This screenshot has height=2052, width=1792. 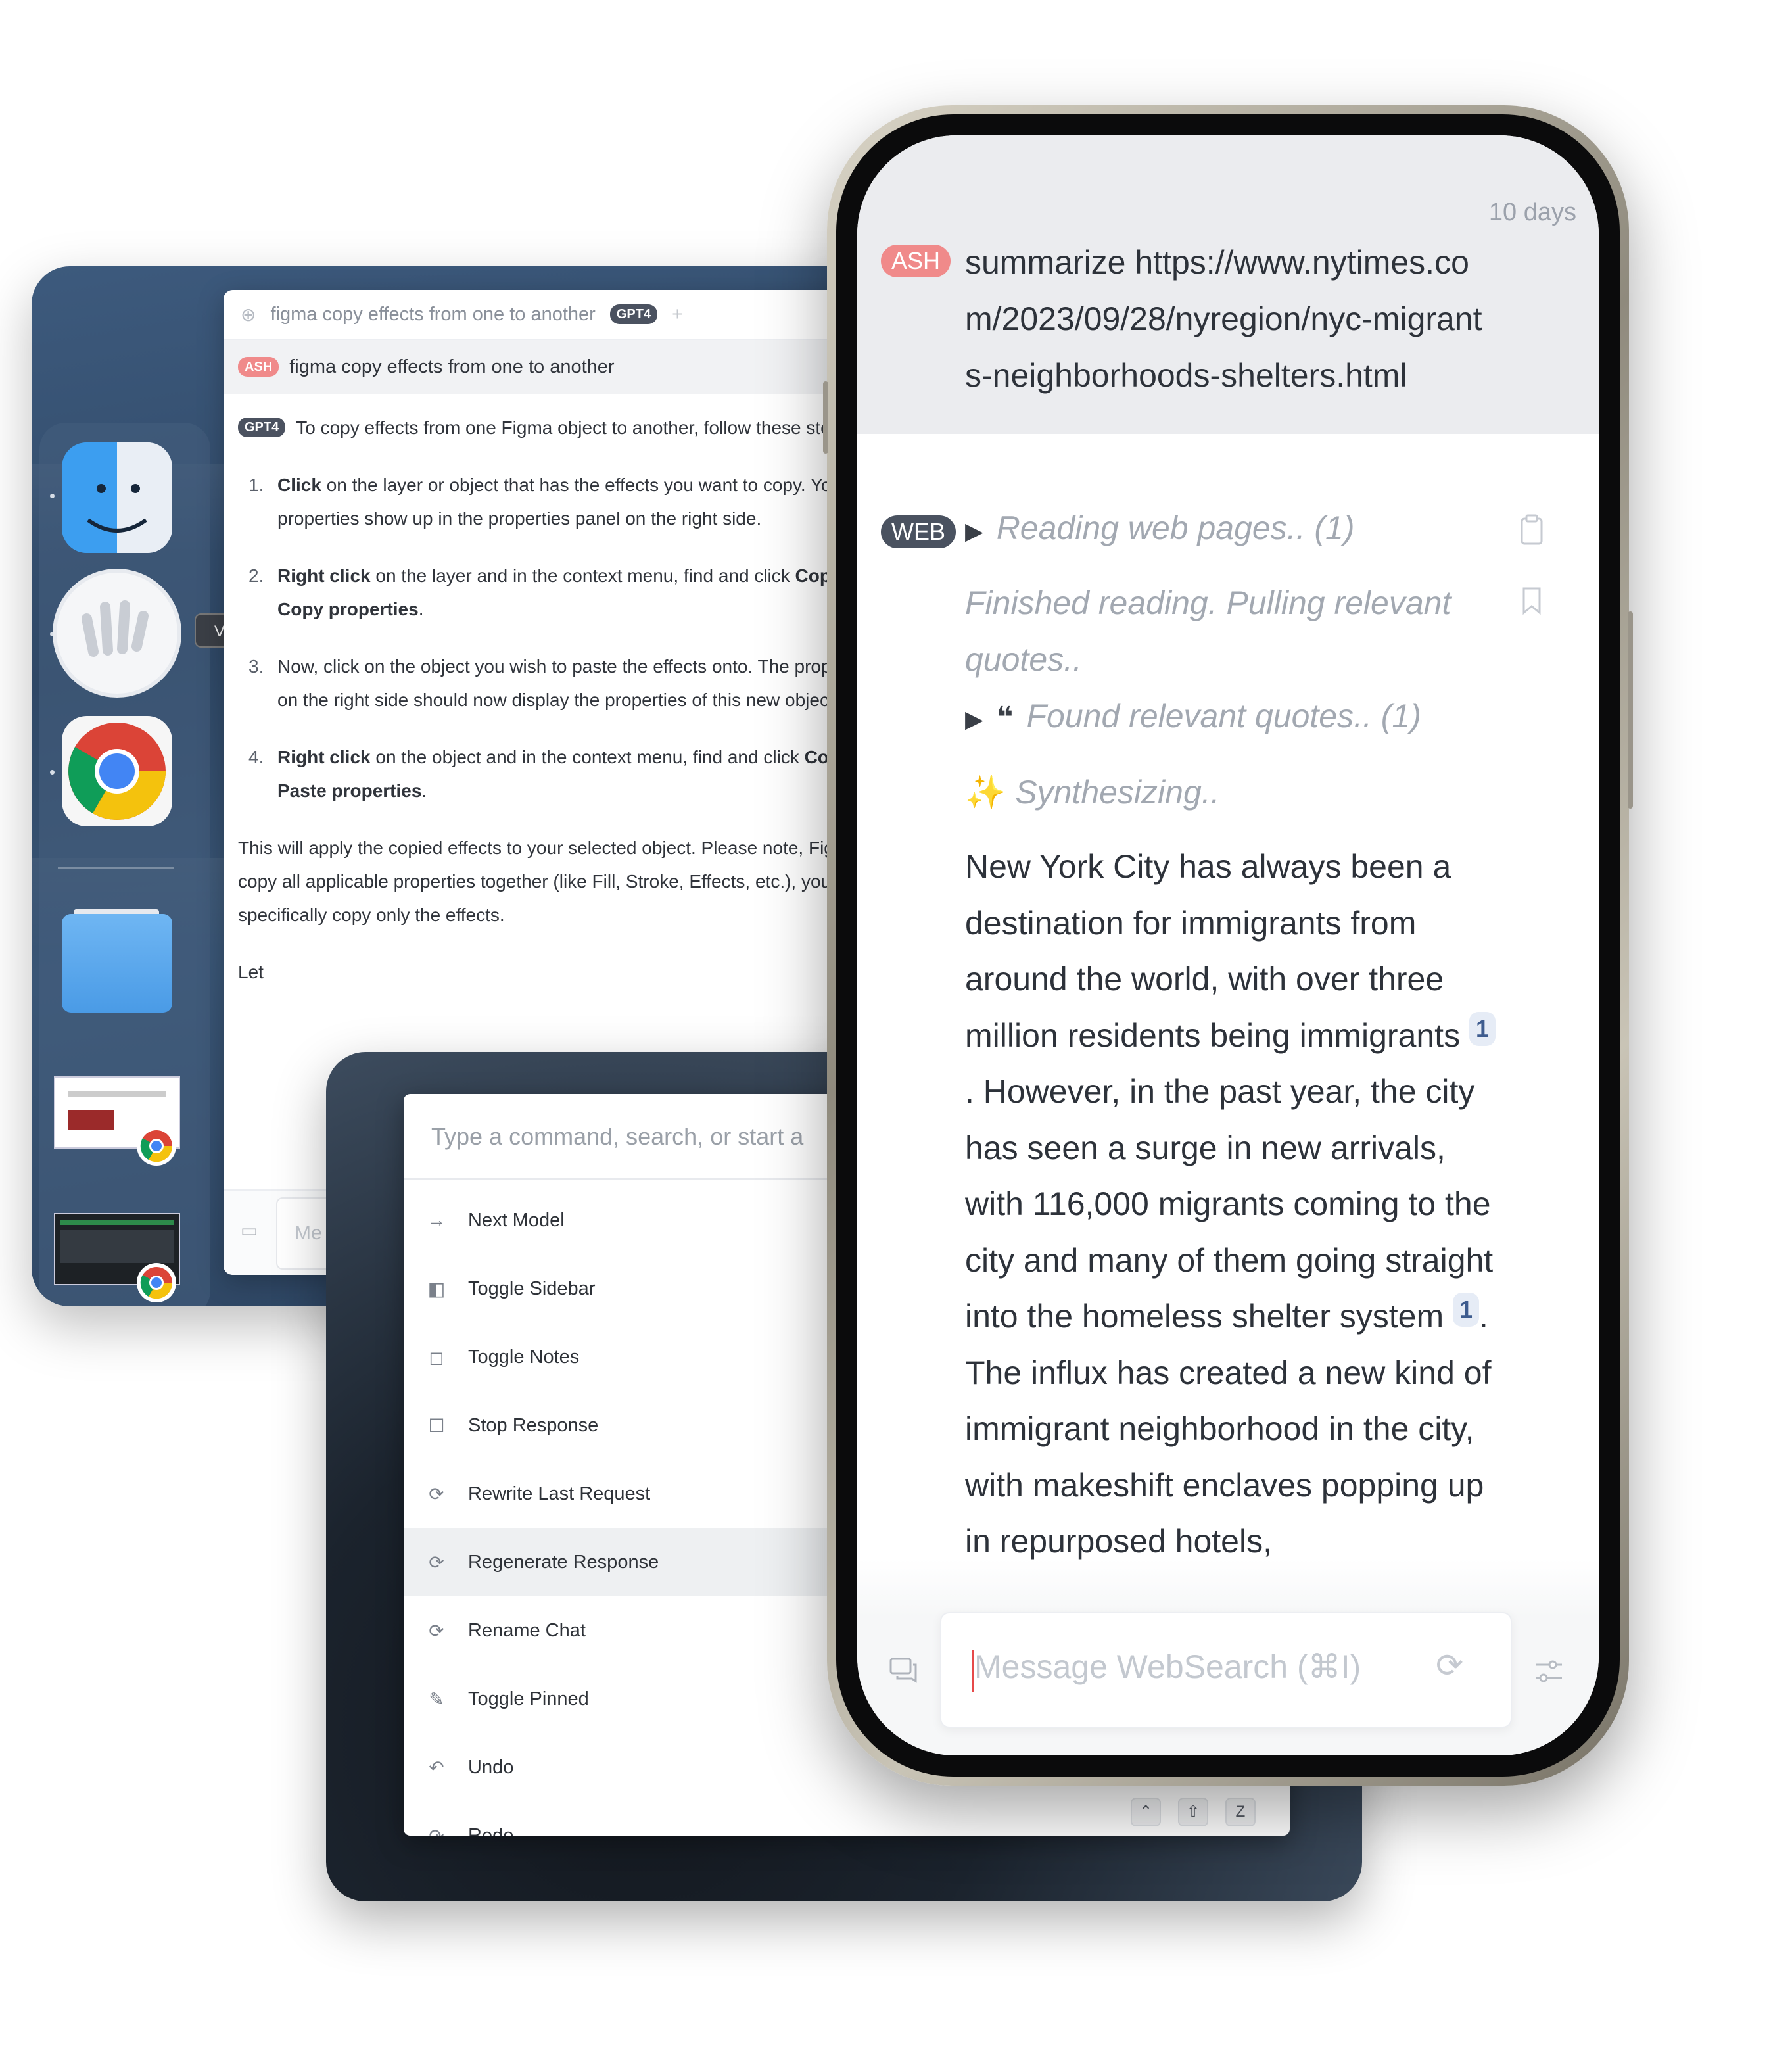 What do you see at coordinates (904, 1670) in the screenshot?
I see `chat-icon` at bounding box center [904, 1670].